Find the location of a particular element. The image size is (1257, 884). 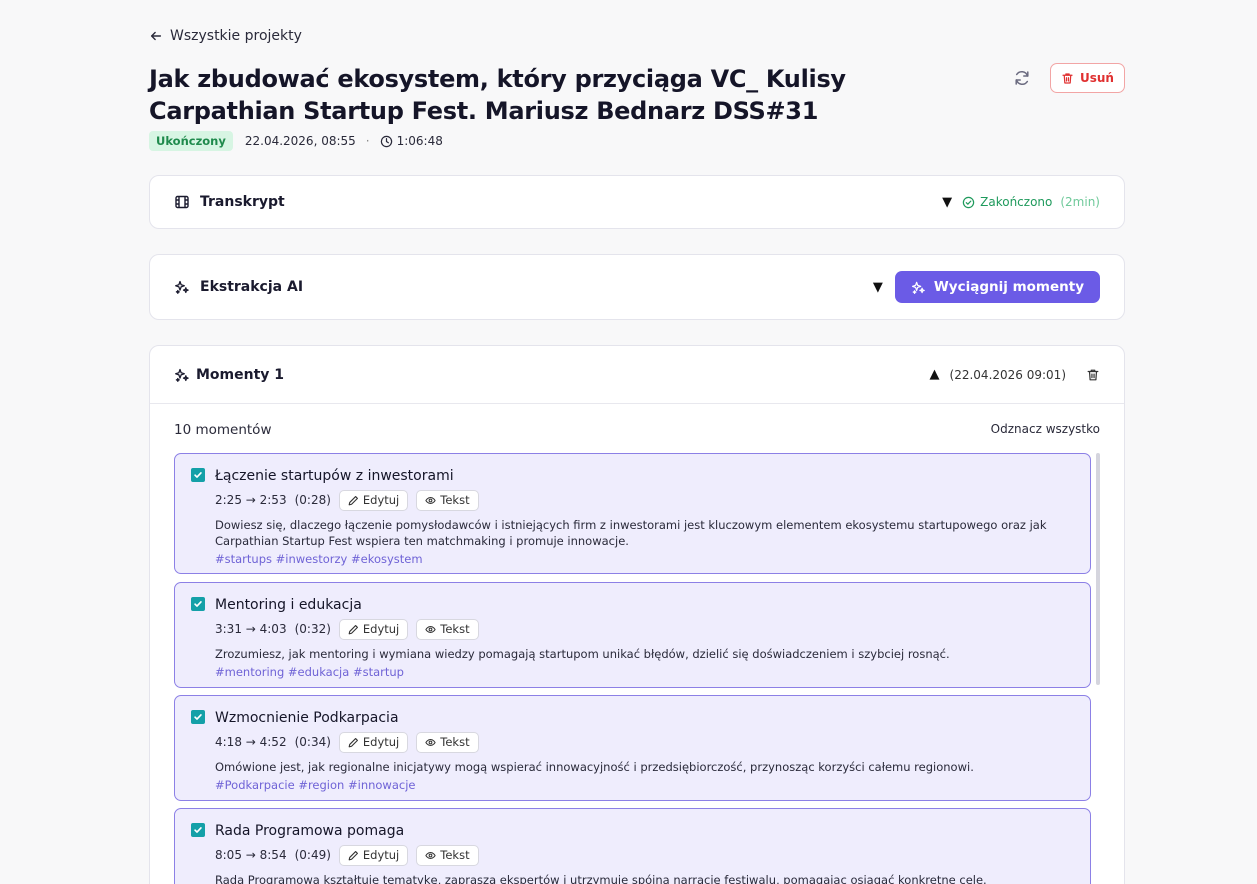

moment-length: (0:28) is located at coordinates (312, 500).